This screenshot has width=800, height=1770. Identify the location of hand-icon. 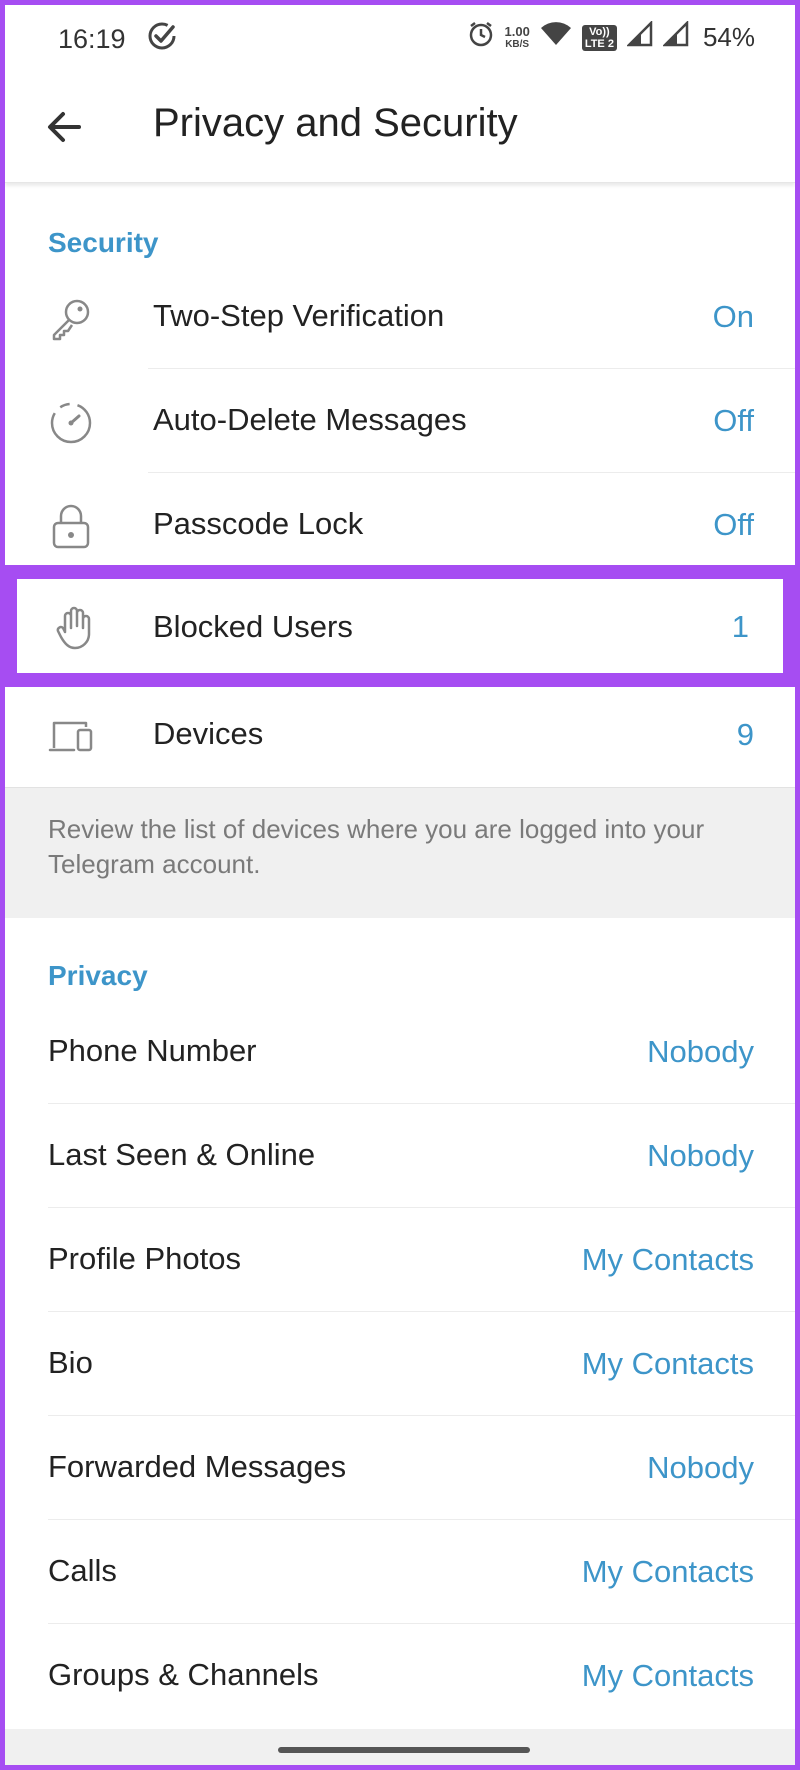
(76, 627).